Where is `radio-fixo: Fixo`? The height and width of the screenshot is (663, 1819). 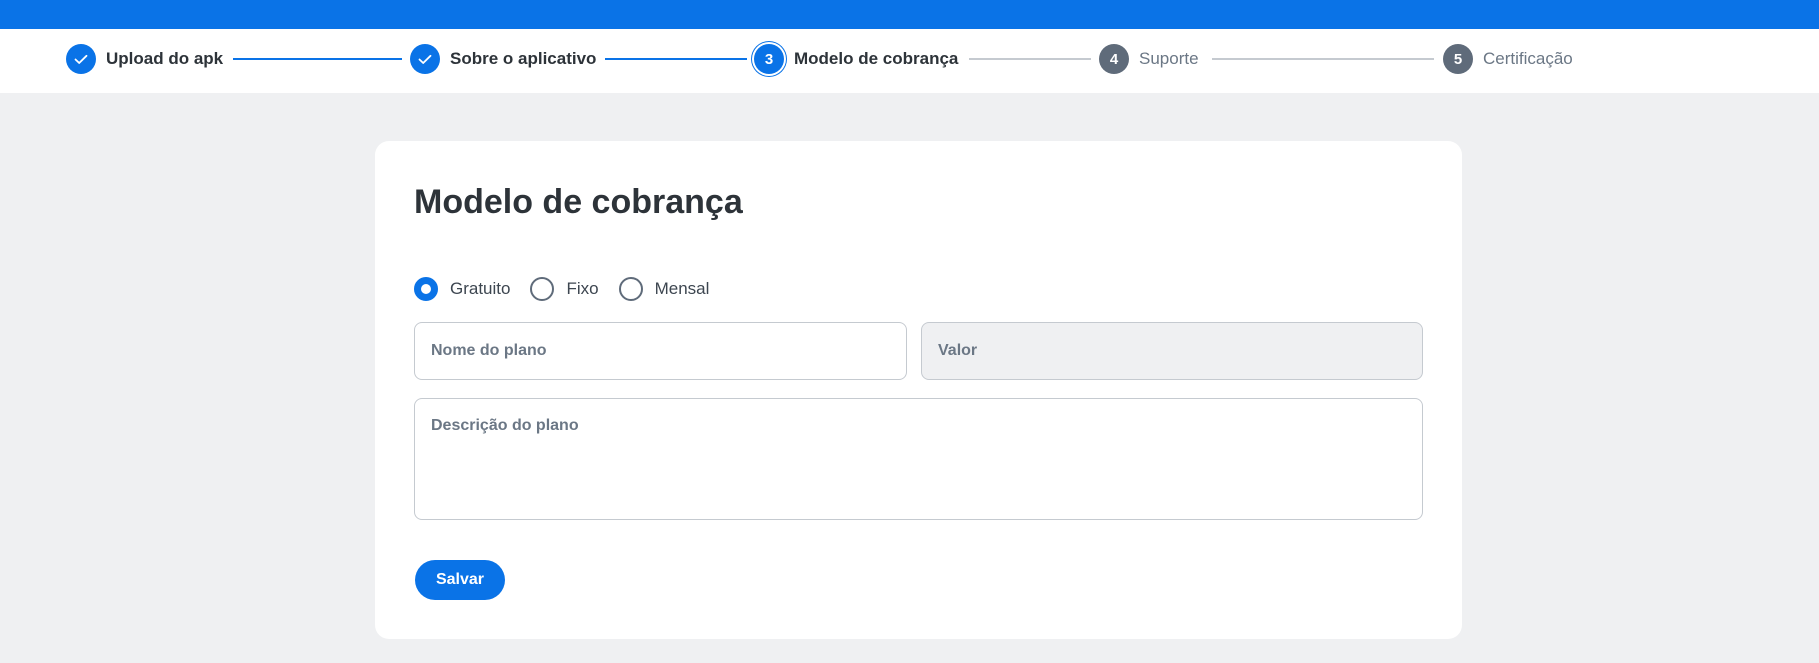
radio-fixo: Fixo is located at coordinates (564, 289).